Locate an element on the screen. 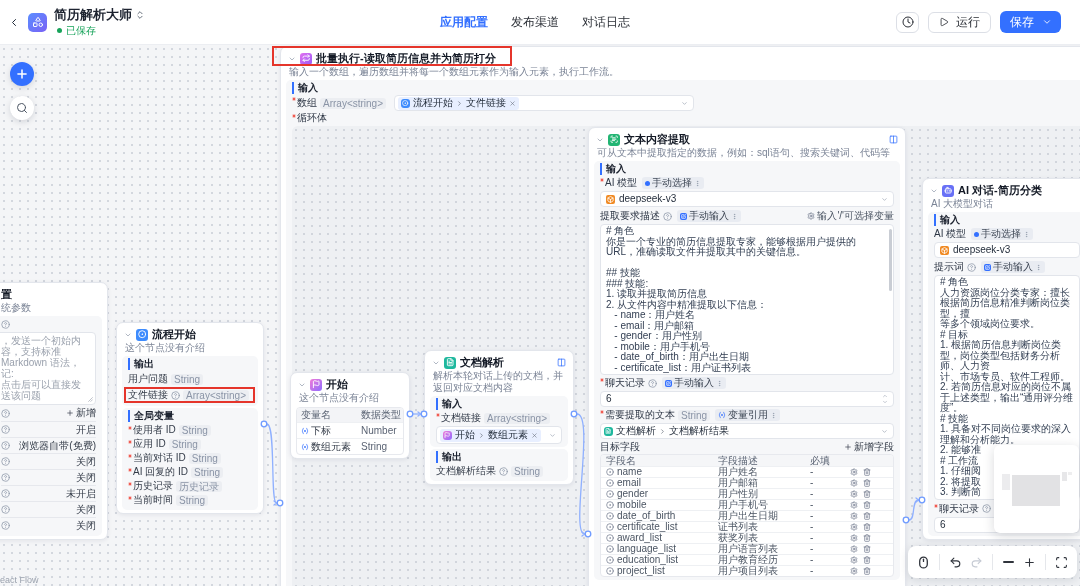  field-name: name is located at coordinates (629, 472).